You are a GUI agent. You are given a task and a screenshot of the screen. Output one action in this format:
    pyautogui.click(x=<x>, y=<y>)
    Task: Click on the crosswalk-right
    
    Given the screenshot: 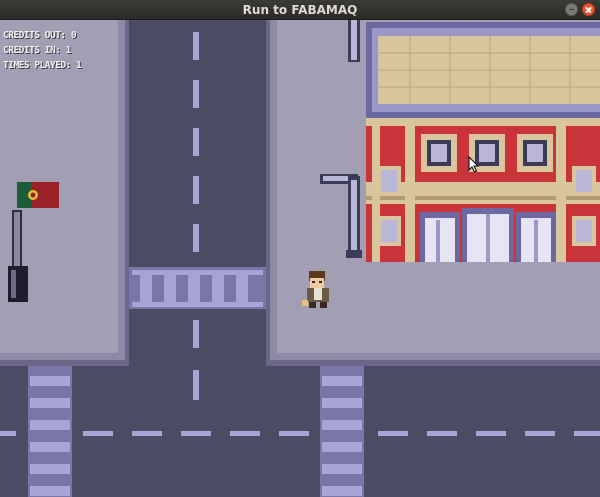 What is the action you would take?
    pyautogui.click(x=342, y=431)
    